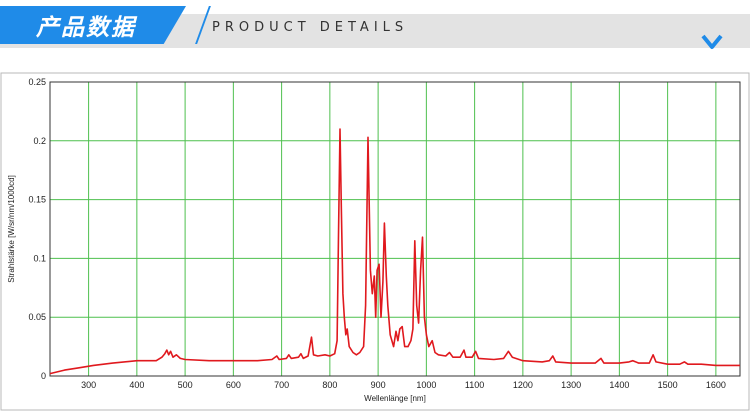 The width and height of the screenshot is (750, 416). I want to click on x-tick-label: 1100, so click(474, 385).